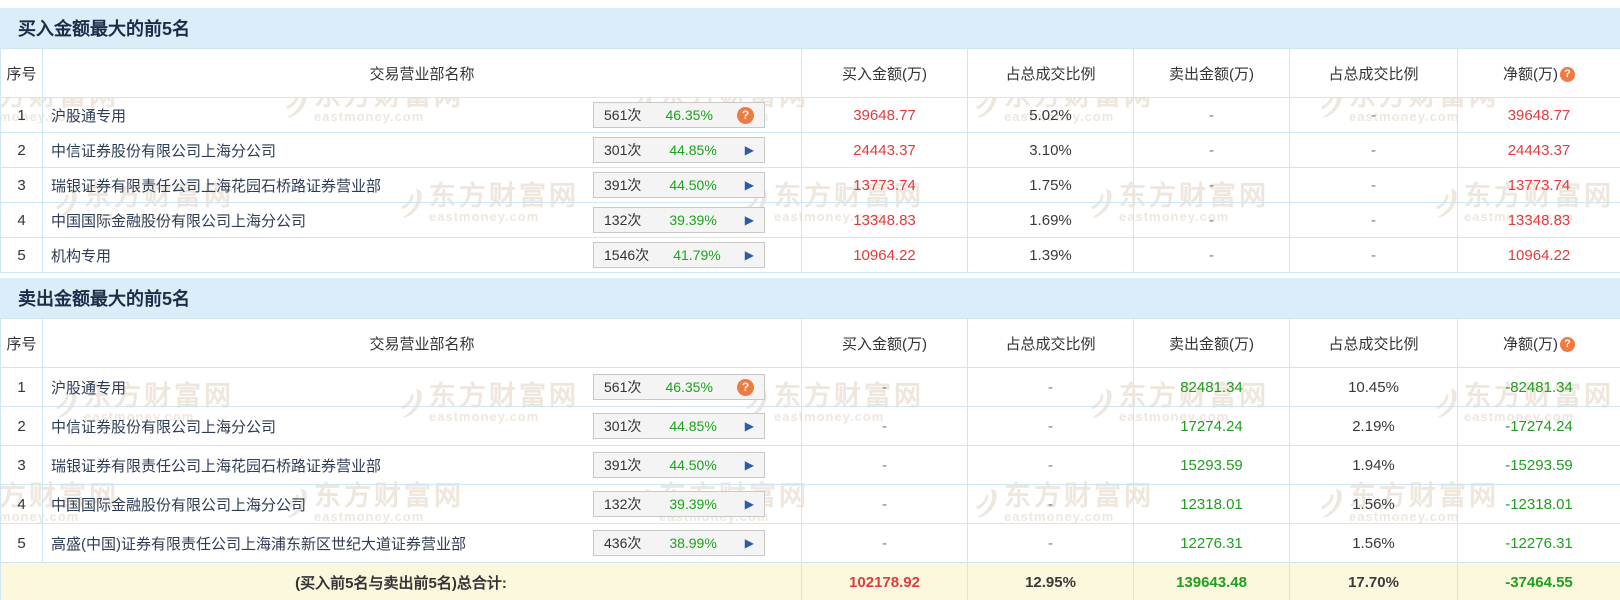  What do you see at coordinates (1538, 115) in the screenshot?
I see `net-amount-cell: 39648.77` at bounding box center [1538, 115].